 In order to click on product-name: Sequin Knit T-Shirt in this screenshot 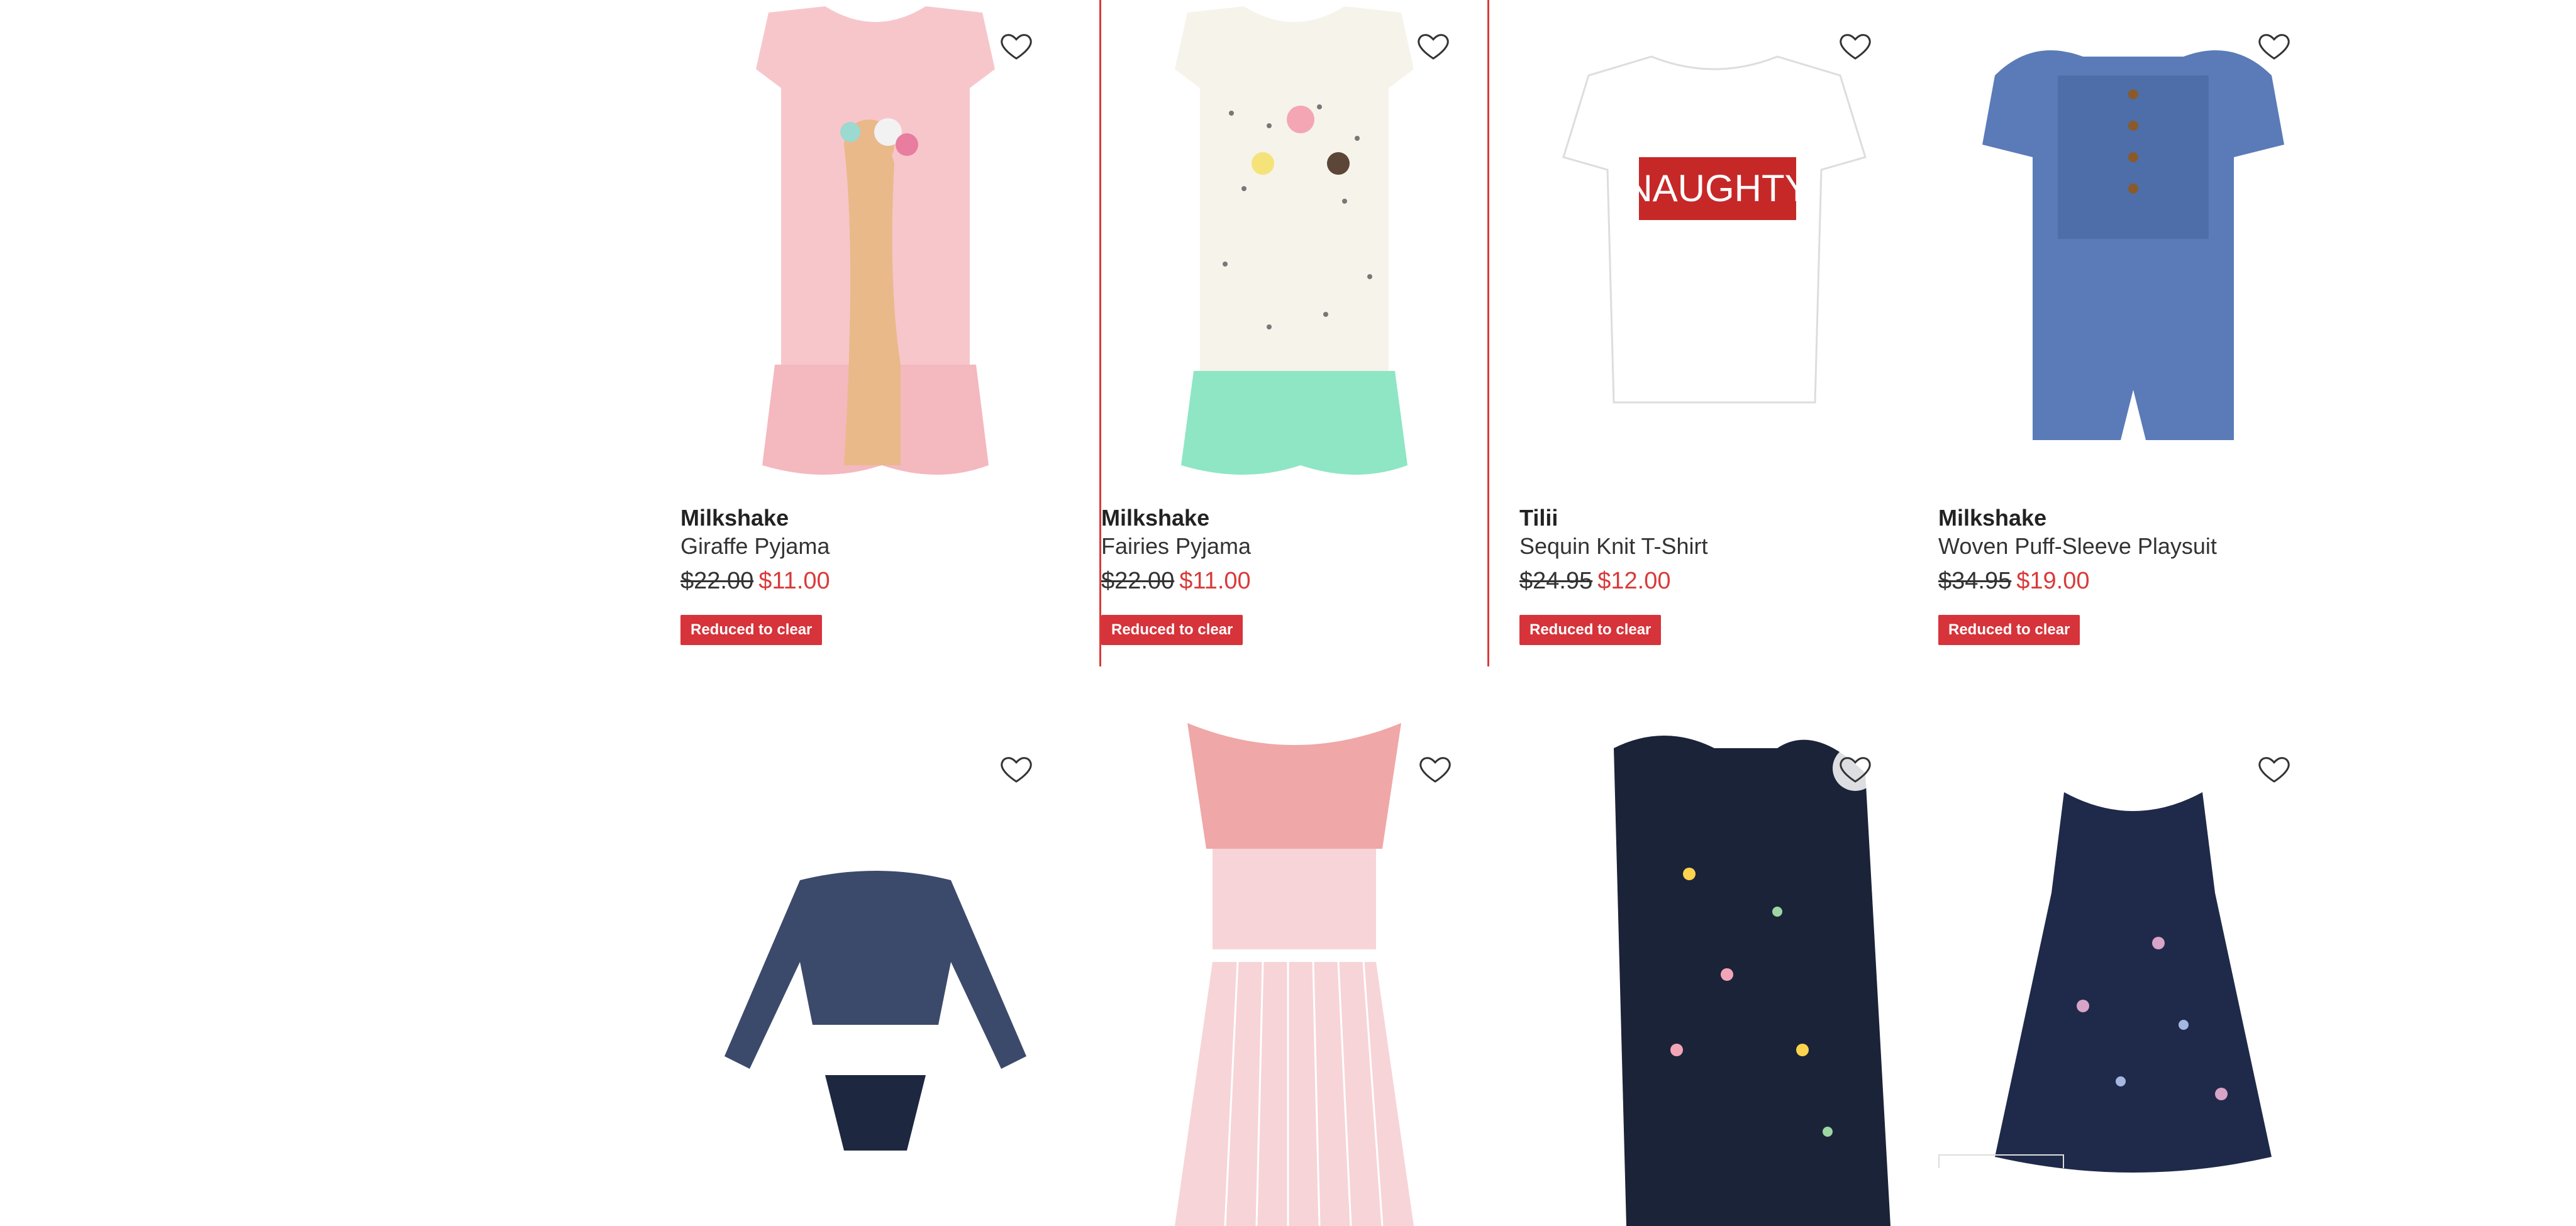, I will do `click(1714, 546)`.